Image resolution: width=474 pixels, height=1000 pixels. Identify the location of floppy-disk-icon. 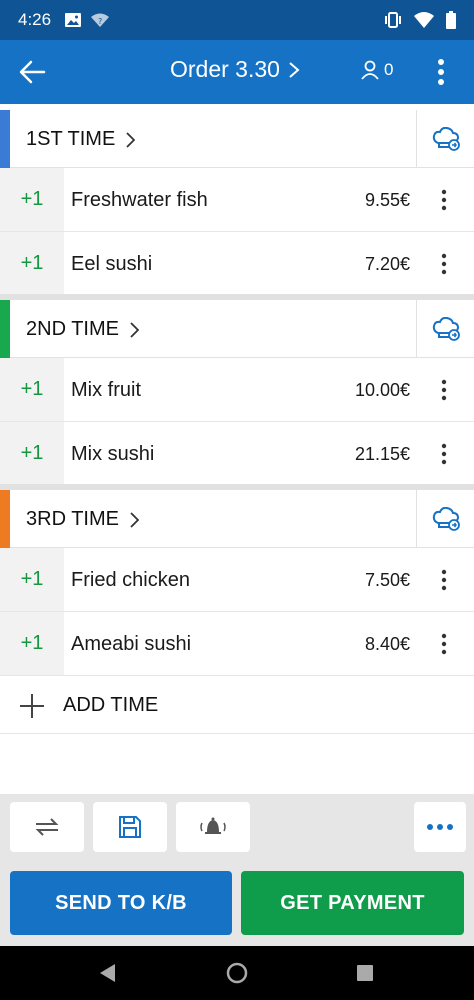
(130, 827).